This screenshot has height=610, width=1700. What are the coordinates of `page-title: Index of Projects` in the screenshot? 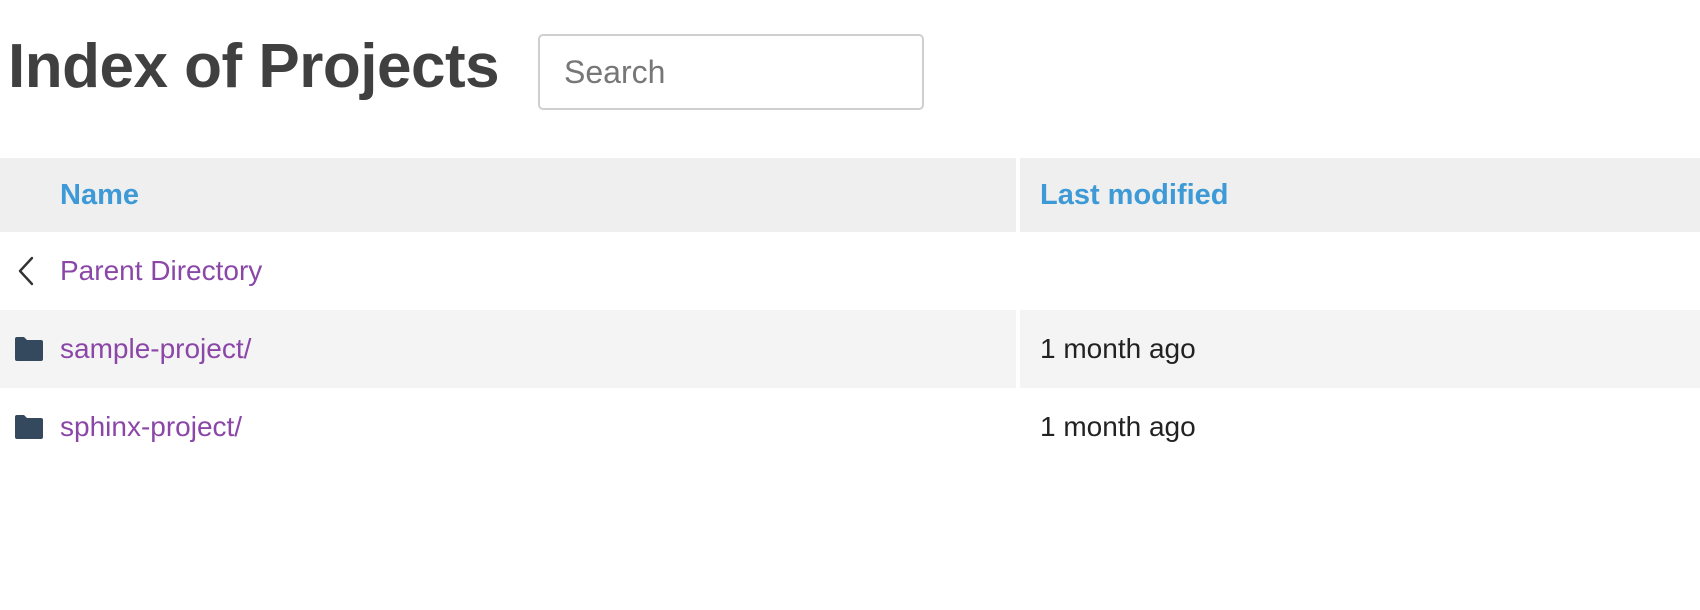 It's located at (254, 66).